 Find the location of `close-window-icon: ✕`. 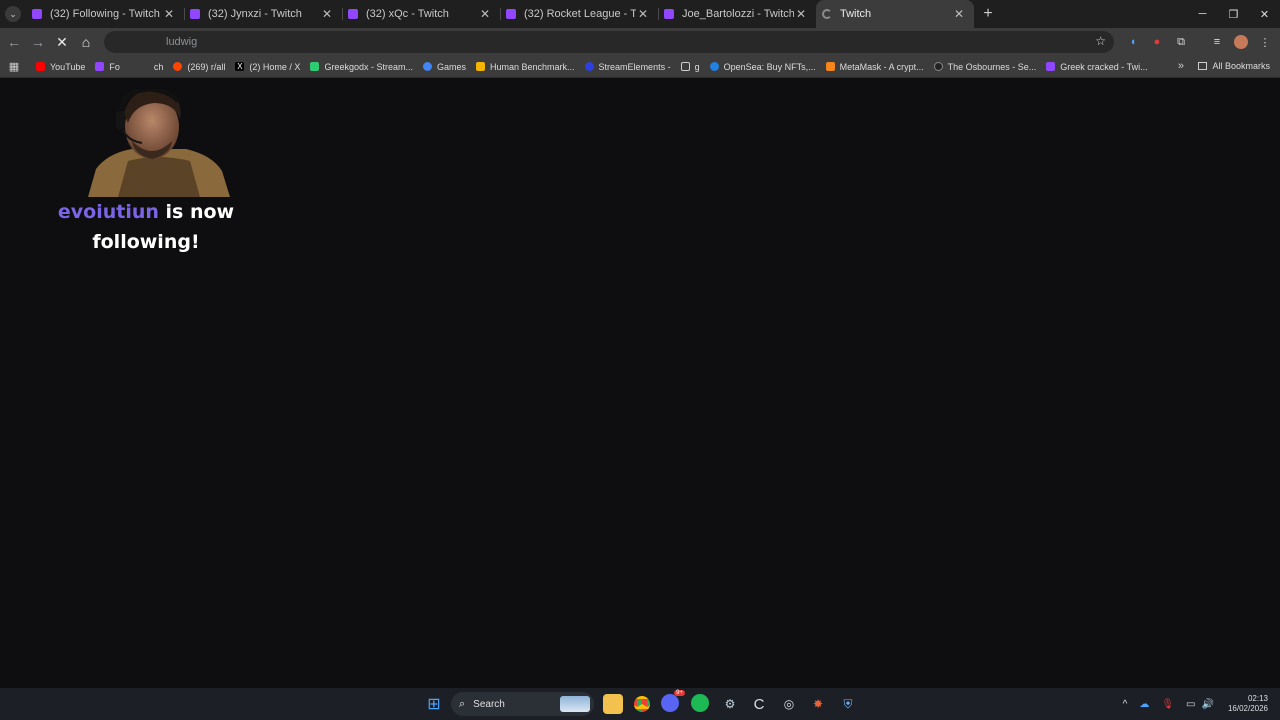

close-window-icon: ✕ is located at coordinates (1264, 14).